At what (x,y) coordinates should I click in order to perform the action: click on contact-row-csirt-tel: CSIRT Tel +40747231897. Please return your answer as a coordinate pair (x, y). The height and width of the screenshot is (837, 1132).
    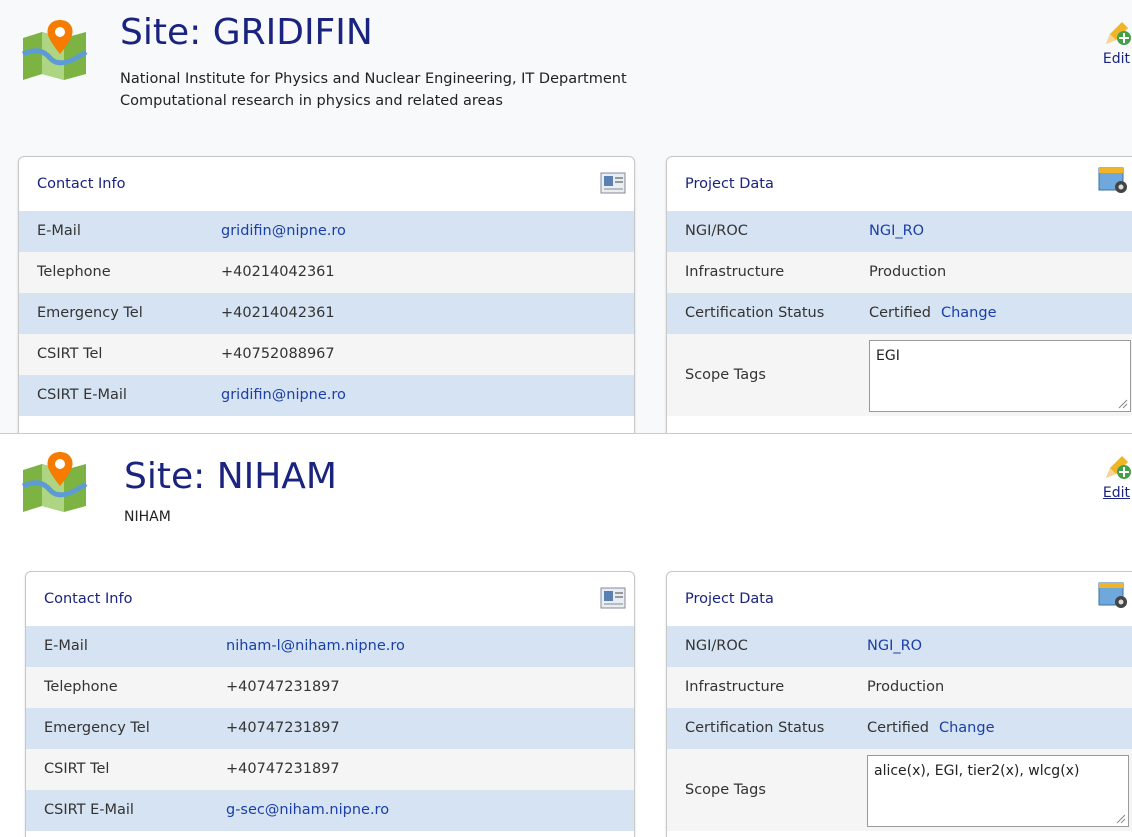
    Looking at the image, I should click on (330, 769).